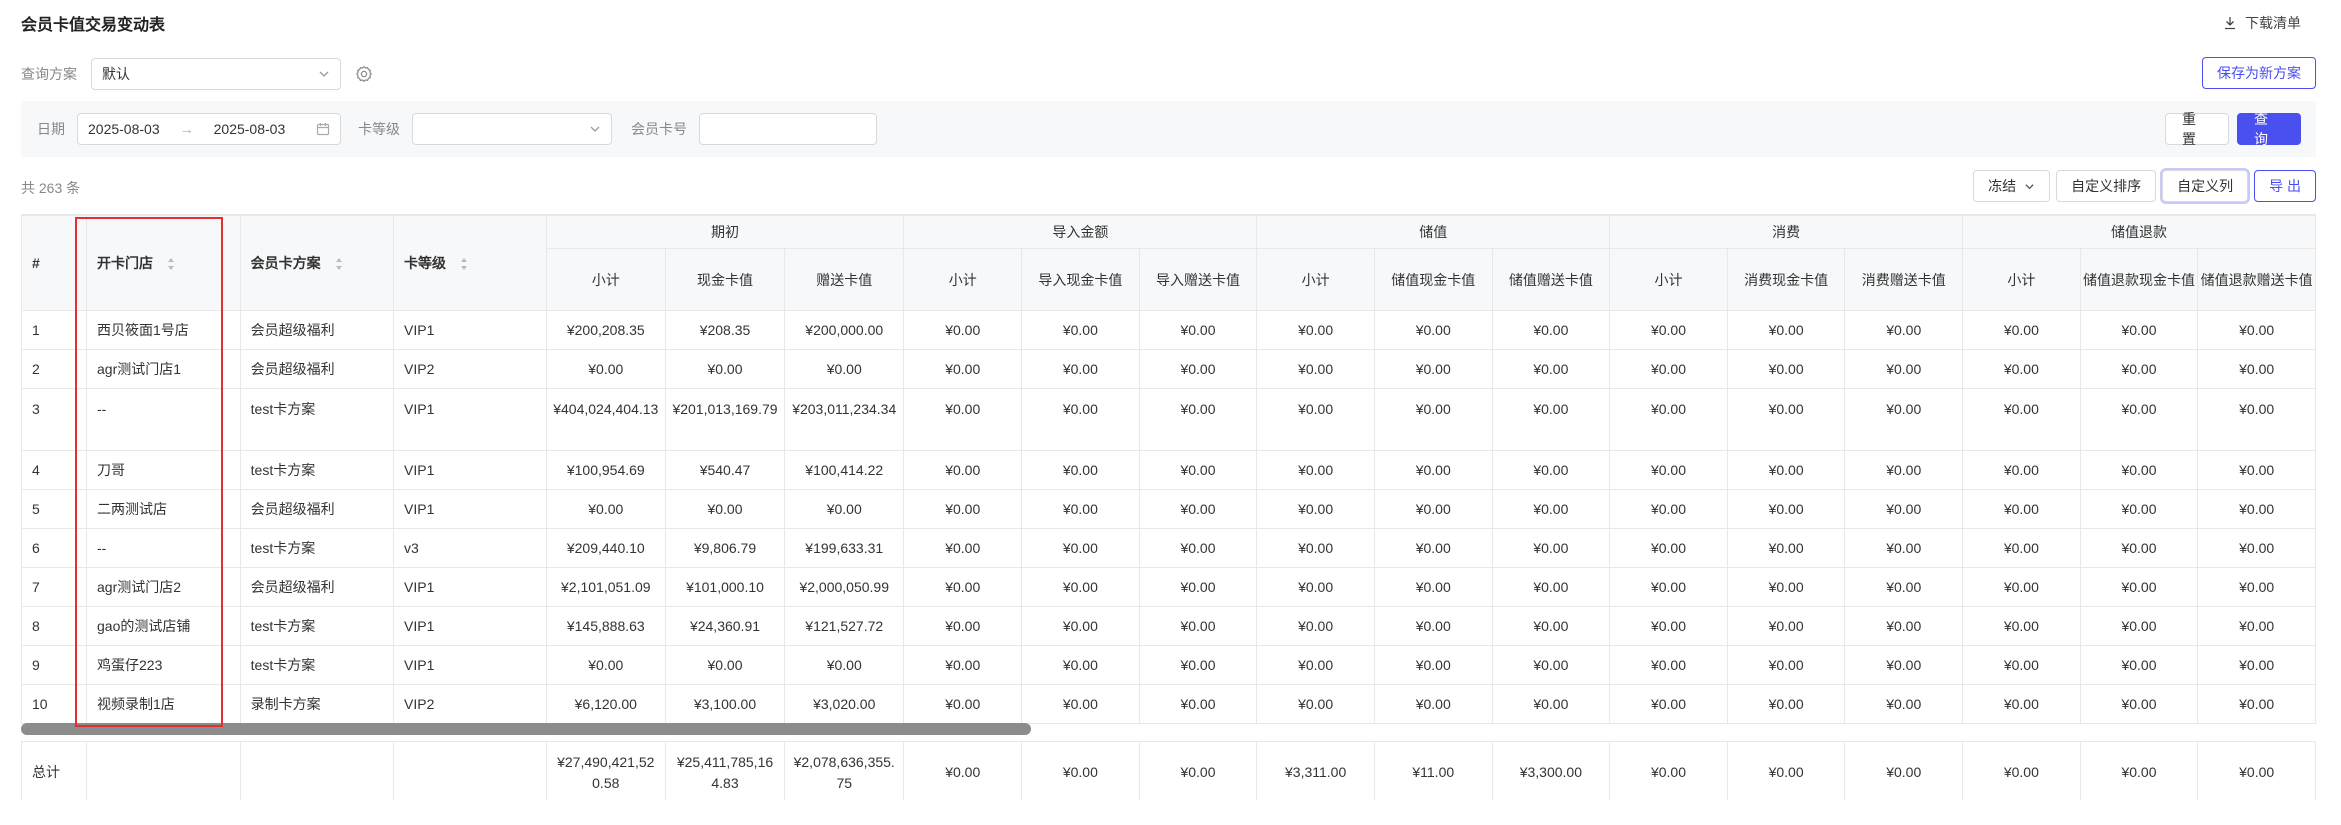 Image resolution: width=2341 pixels, height=825 pixels. Describe the element at coordinates (470, 470) in the screenshot. I see `level-cell: VIP1` at that location.